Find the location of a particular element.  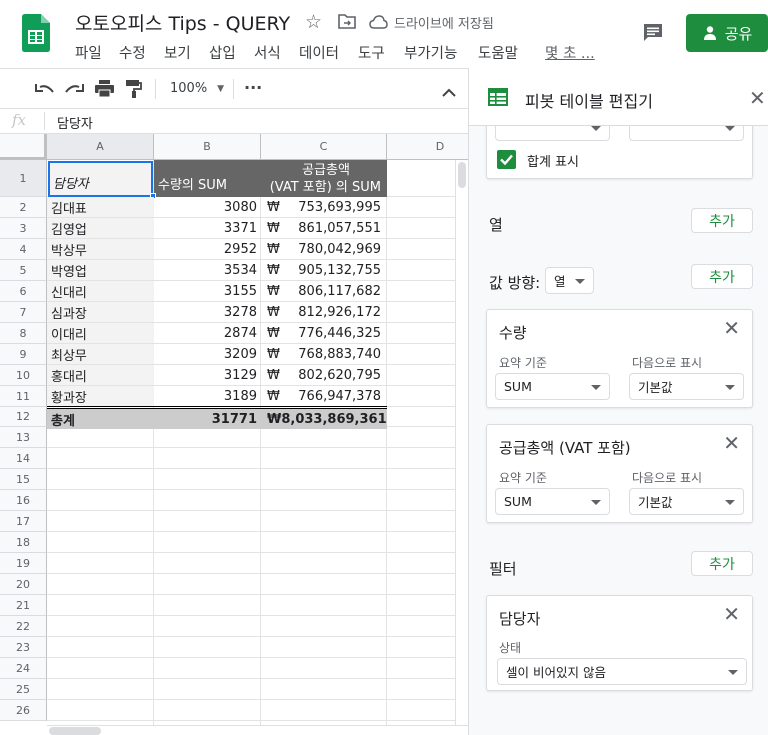

amount-cell: ₩753,693,995 is located at coordinates (324, 207).